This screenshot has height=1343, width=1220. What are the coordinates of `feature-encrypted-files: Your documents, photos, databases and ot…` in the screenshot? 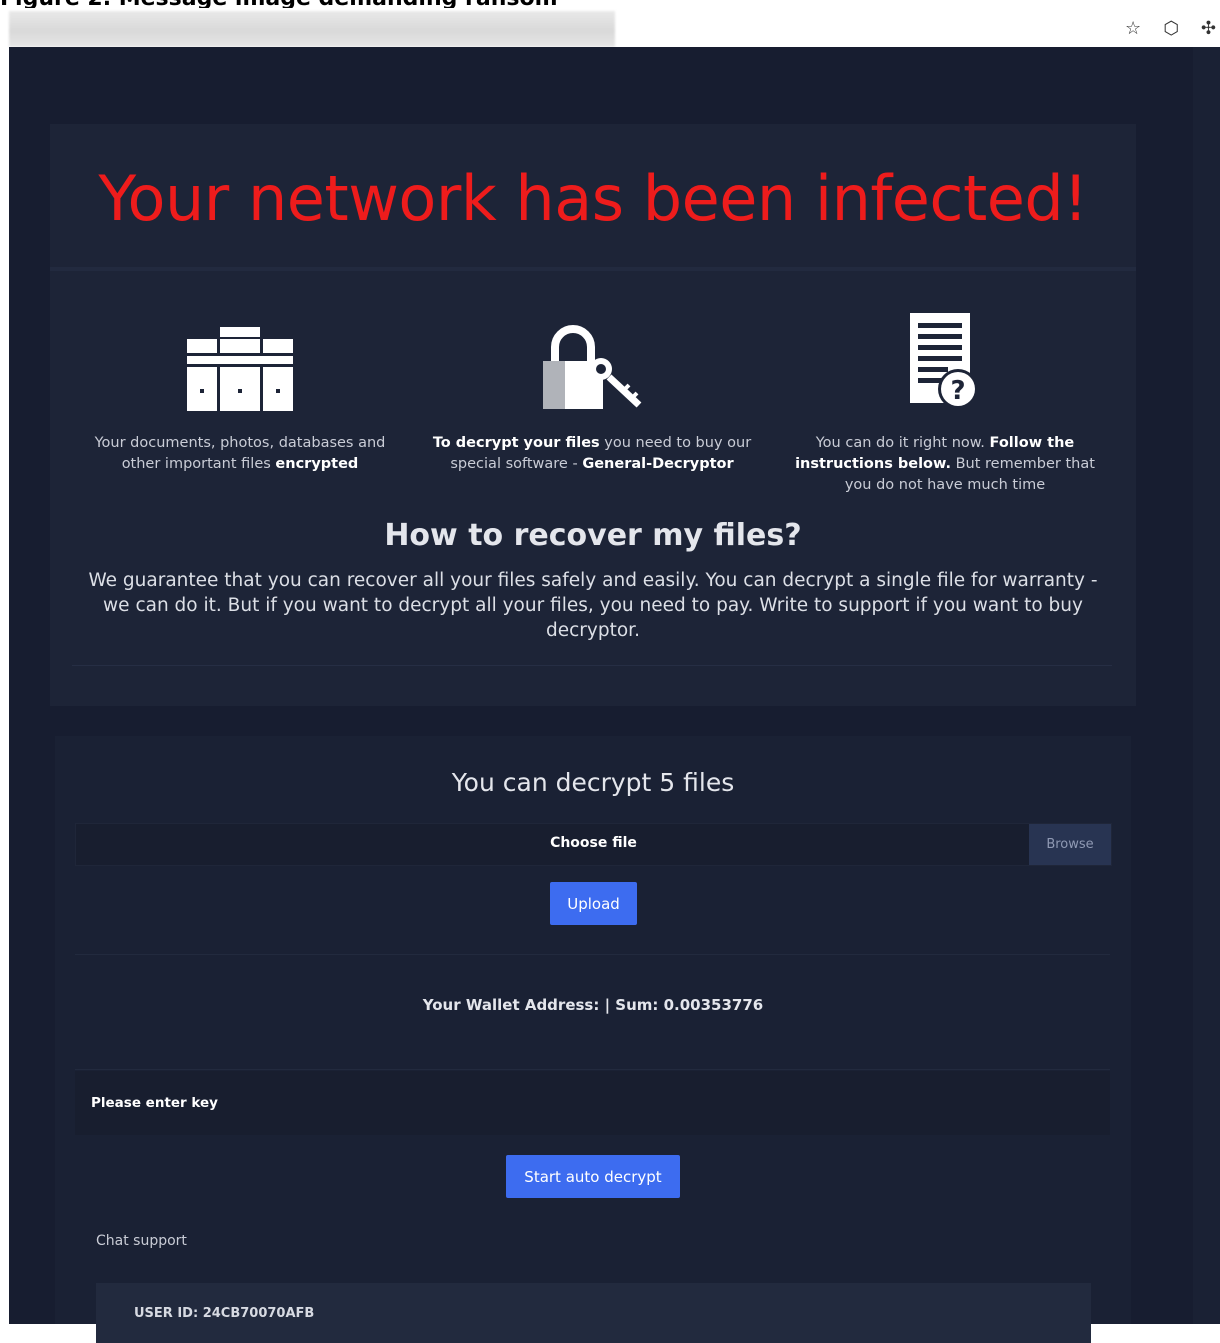 It's located at (240, 391).